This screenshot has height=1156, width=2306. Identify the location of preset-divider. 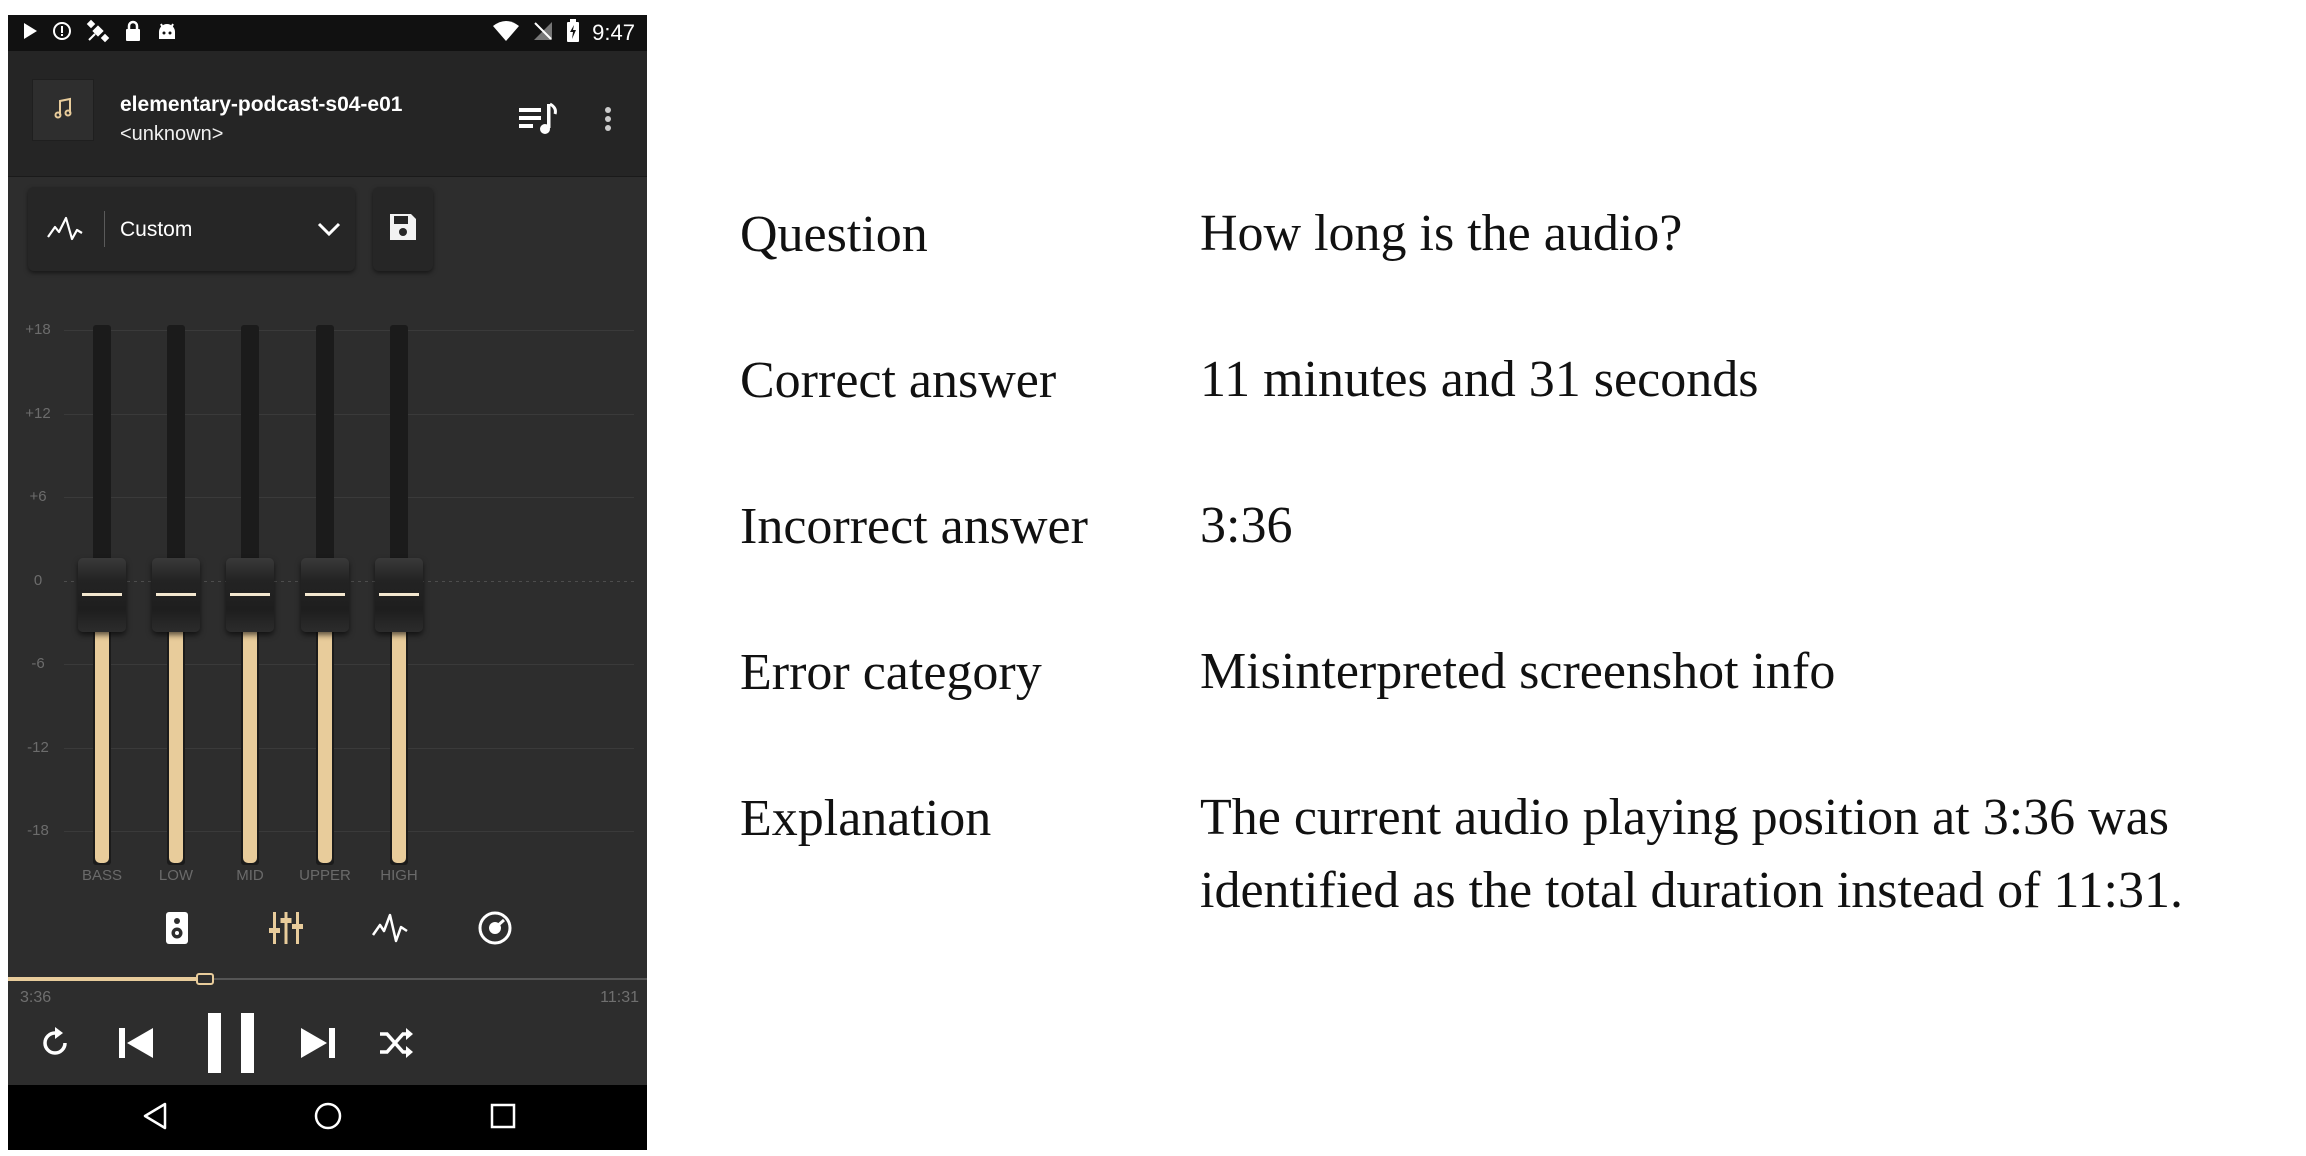
(104, 229).